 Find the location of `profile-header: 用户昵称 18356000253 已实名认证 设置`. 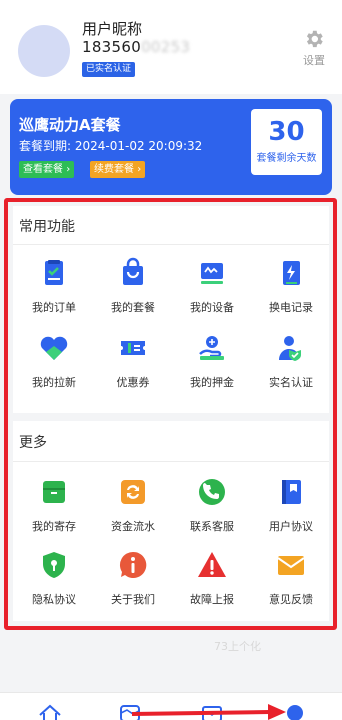

profile-header: 用户昵称 18356000253 已实名认证 设置 is located at coordinates (171, 47).